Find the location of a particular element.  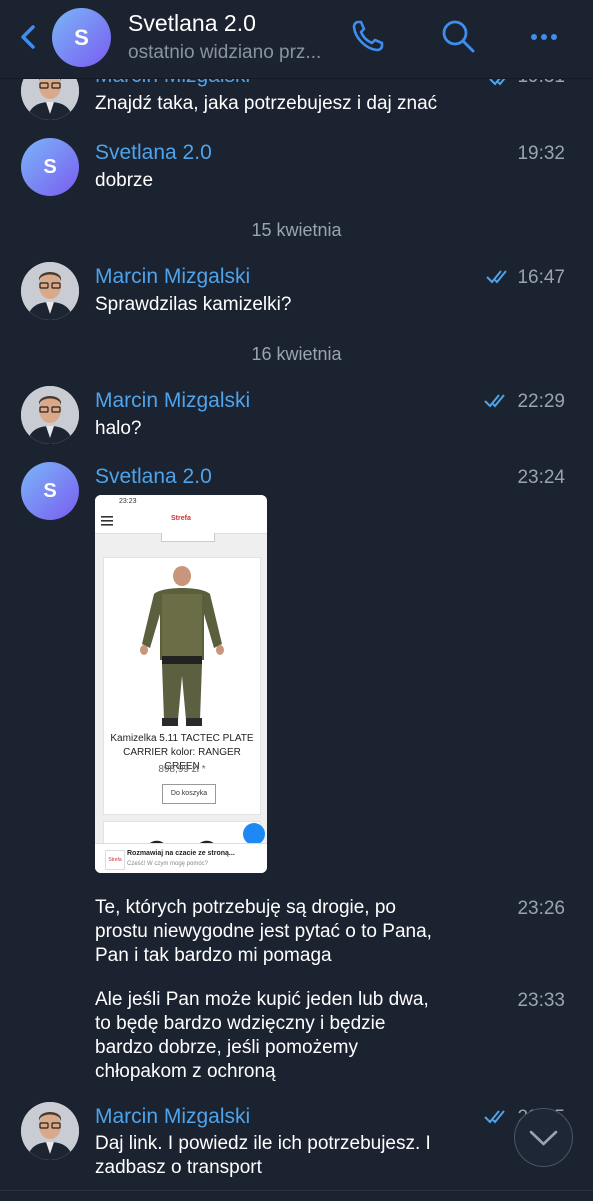

add-to-cart-button: Do koszyka is located at coordinates (189, 794).